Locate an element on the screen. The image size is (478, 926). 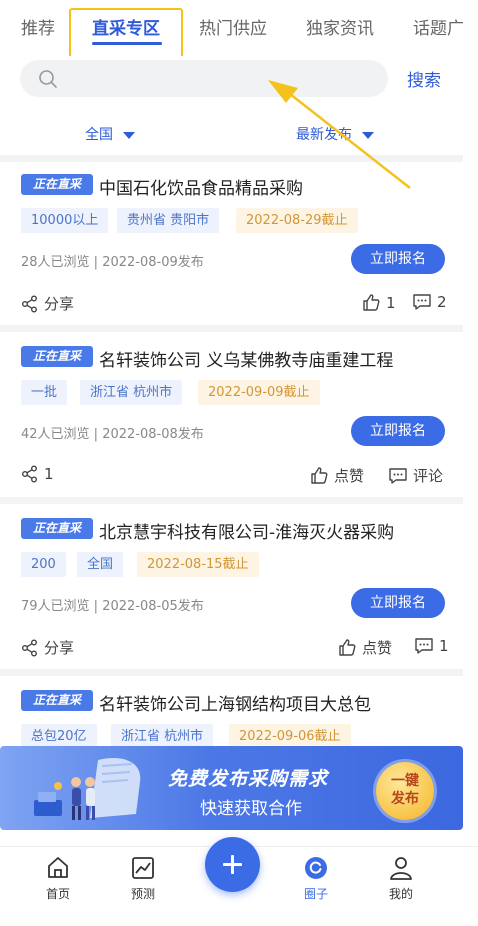
one-click-publish-button: 一键 发布 is located at coordinates (405, 791).